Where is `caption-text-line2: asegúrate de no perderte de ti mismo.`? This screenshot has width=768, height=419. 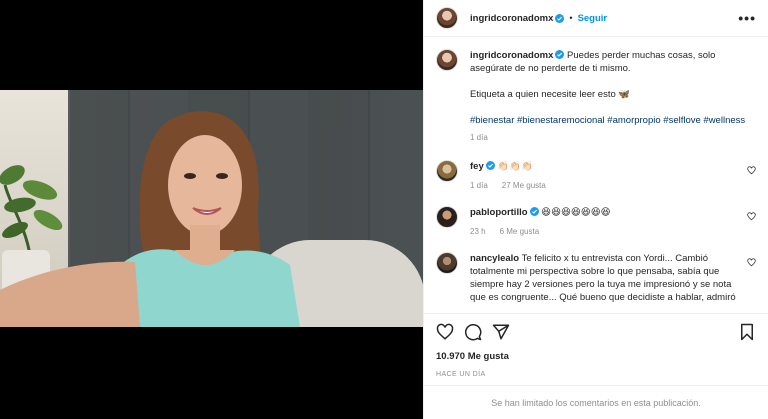
caption-text-line2: asegúrate de no perderte de ti mismo. is located at coordinates (550, 68).